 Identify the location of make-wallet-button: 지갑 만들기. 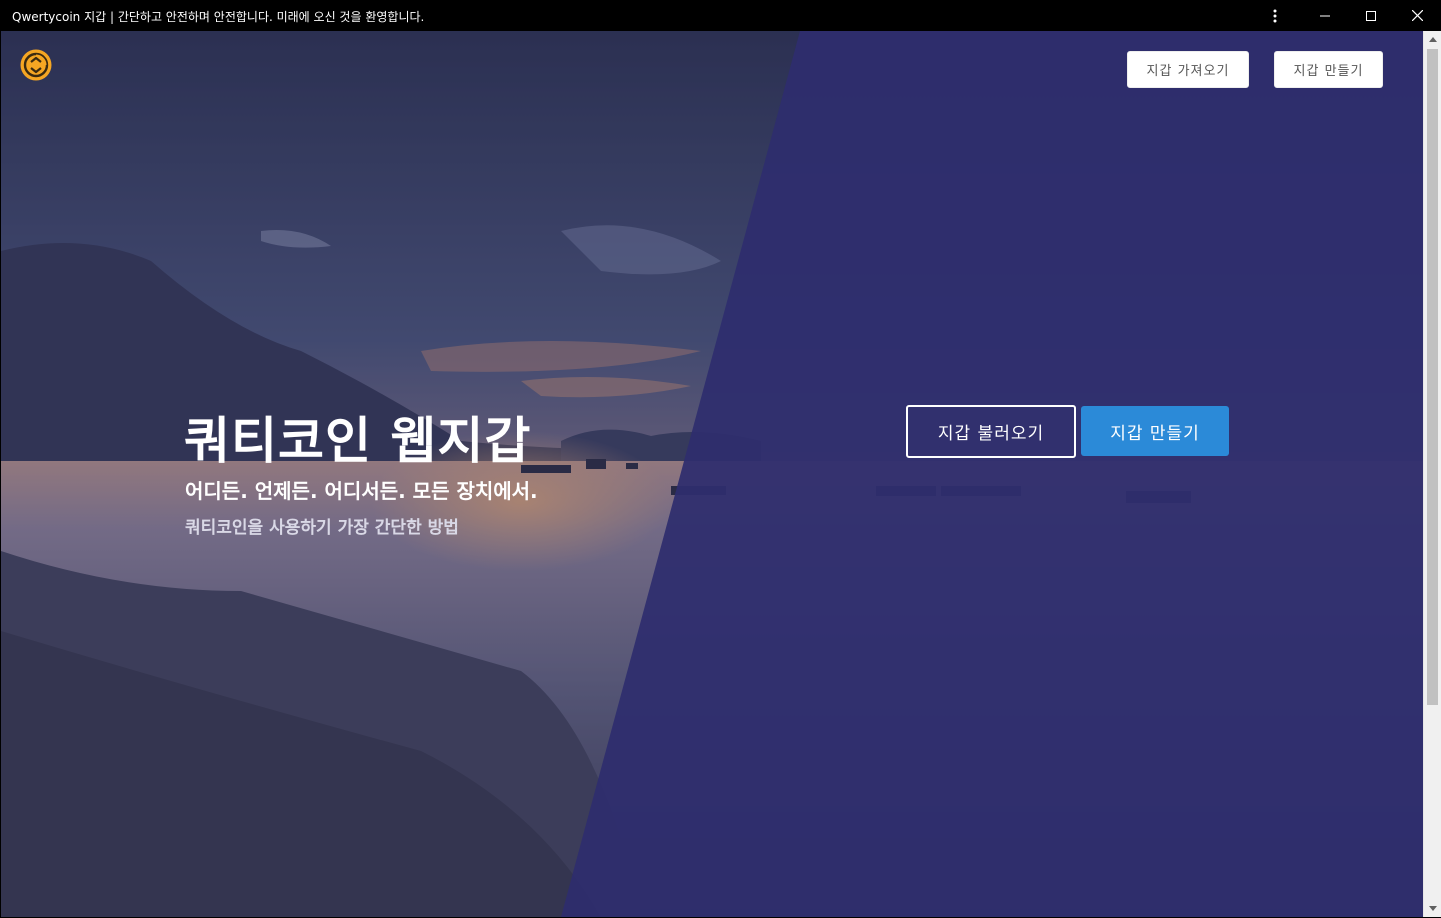
(1155, 431).